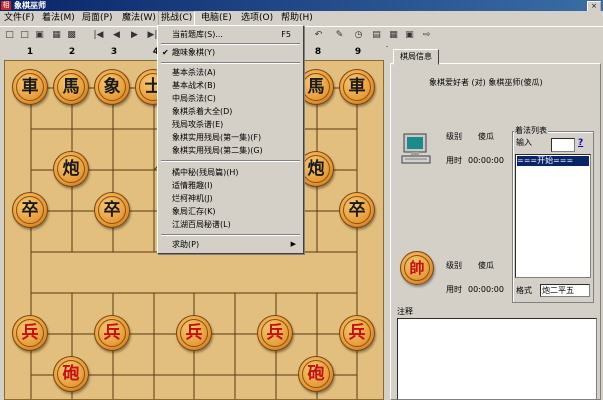 This screenshot has height=400, width=603. Describe the element at coordinates (58, 18) in the screenshot. I see `menu-moves: 着法(M)` at that location.